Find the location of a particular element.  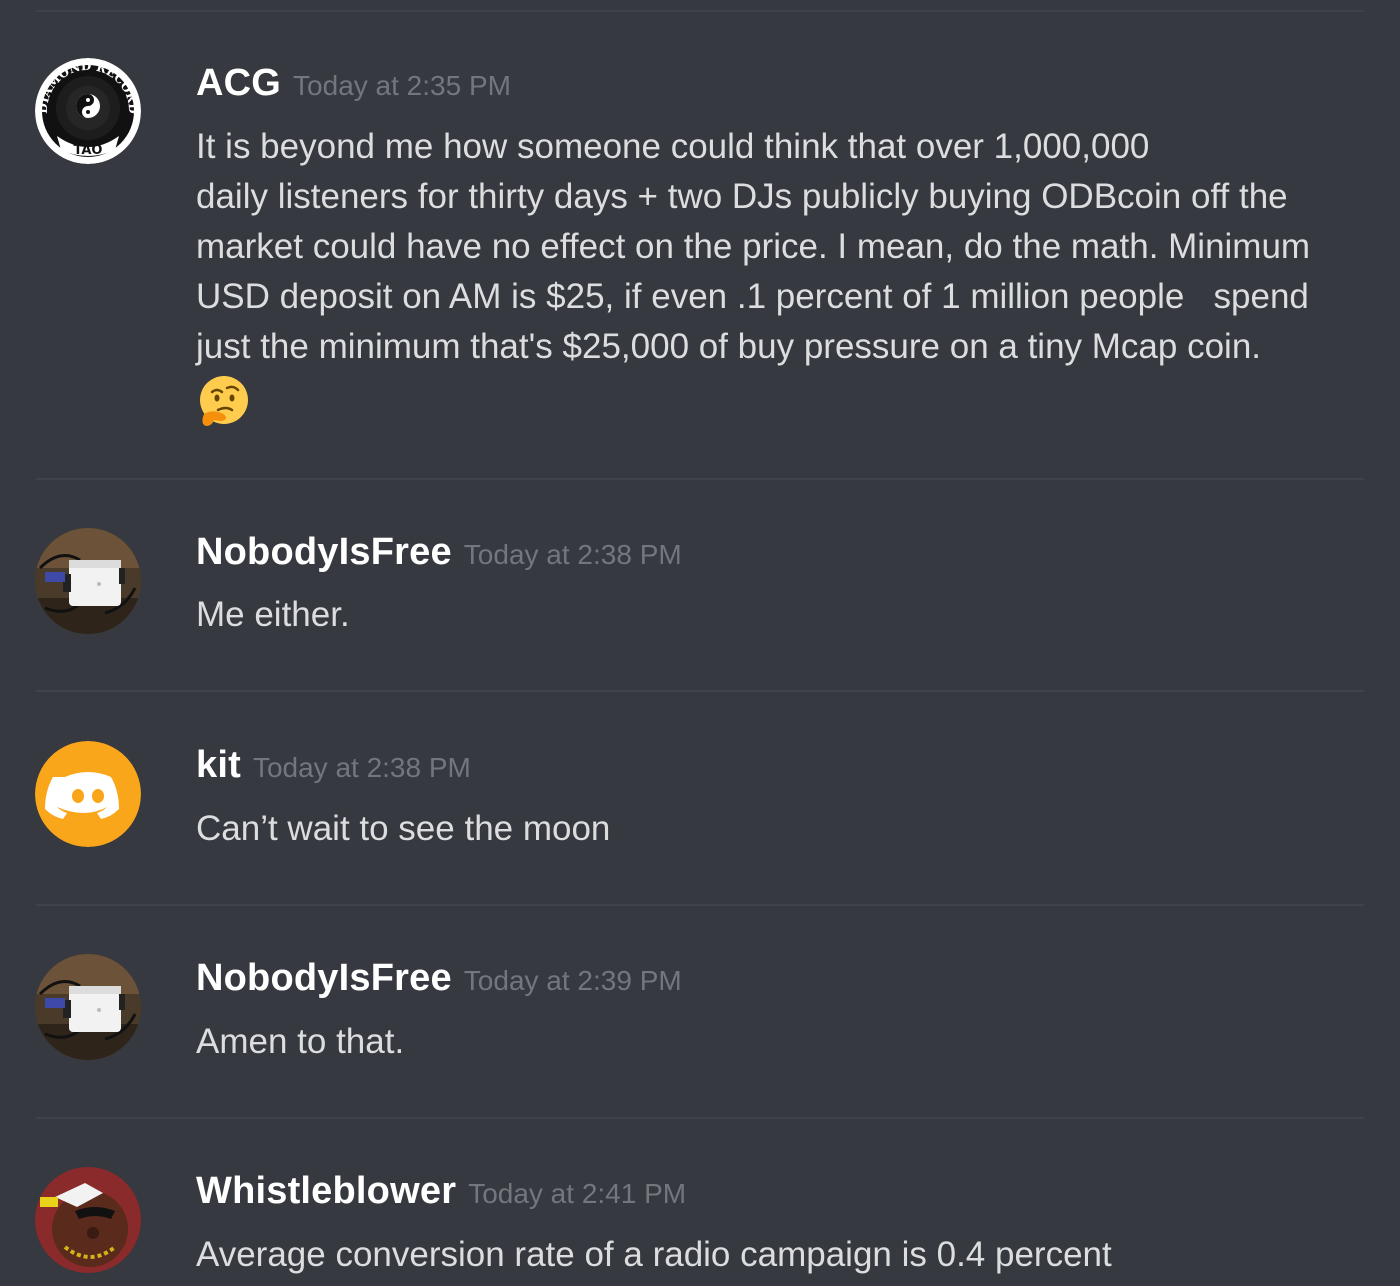

message-line: Me either. is located at coordinates (273, 614).